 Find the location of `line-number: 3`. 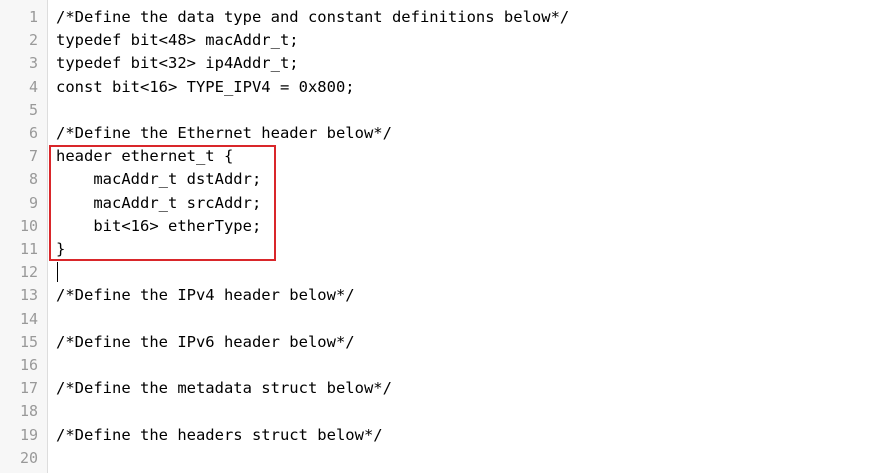

line-number: 3 is located at coordinates (33, 63).